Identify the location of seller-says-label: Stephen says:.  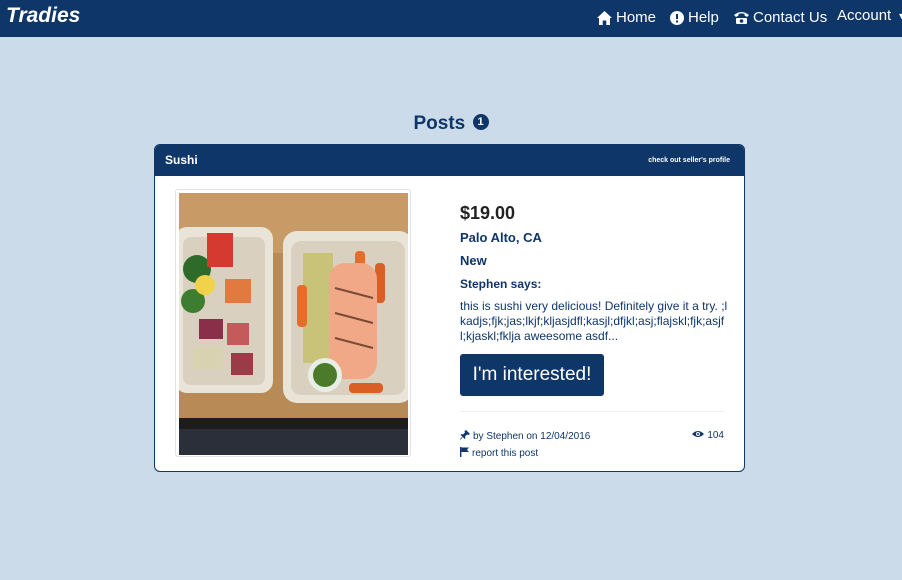
(501, 284).